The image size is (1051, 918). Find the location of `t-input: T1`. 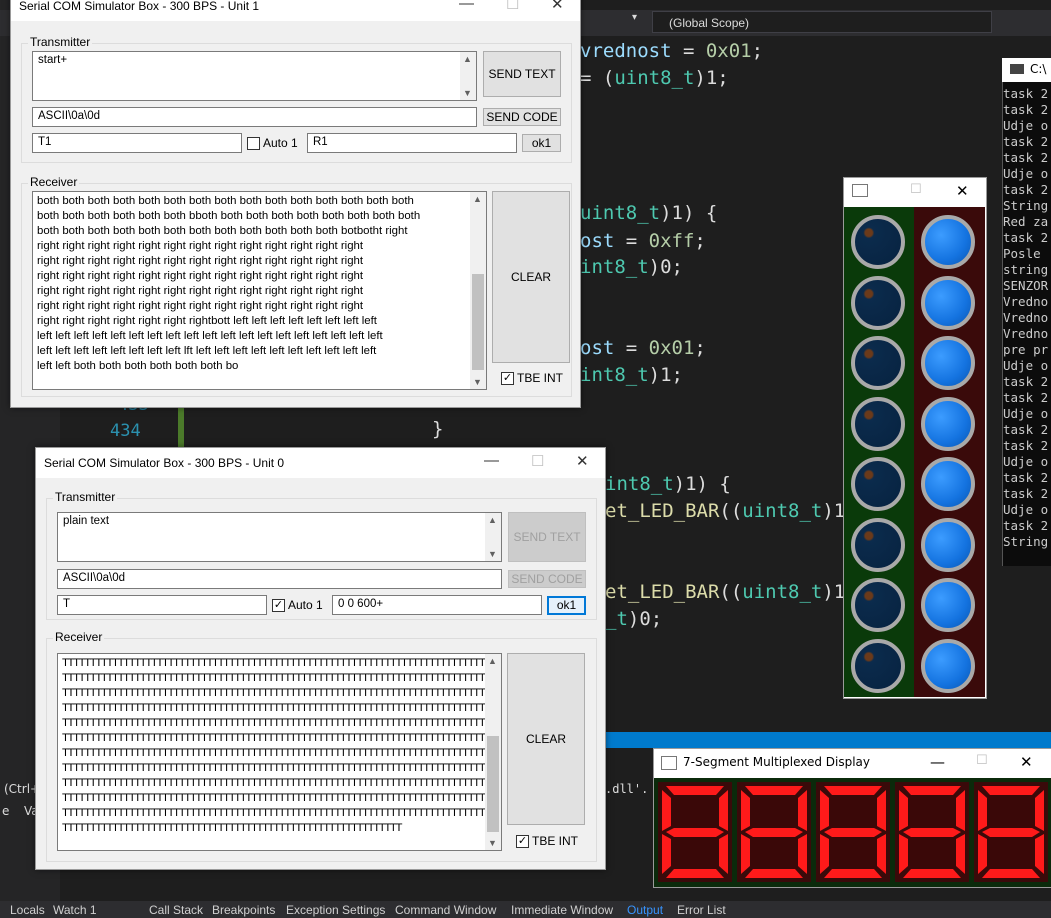

t-input: T1 is located at coordinates (137, 143).